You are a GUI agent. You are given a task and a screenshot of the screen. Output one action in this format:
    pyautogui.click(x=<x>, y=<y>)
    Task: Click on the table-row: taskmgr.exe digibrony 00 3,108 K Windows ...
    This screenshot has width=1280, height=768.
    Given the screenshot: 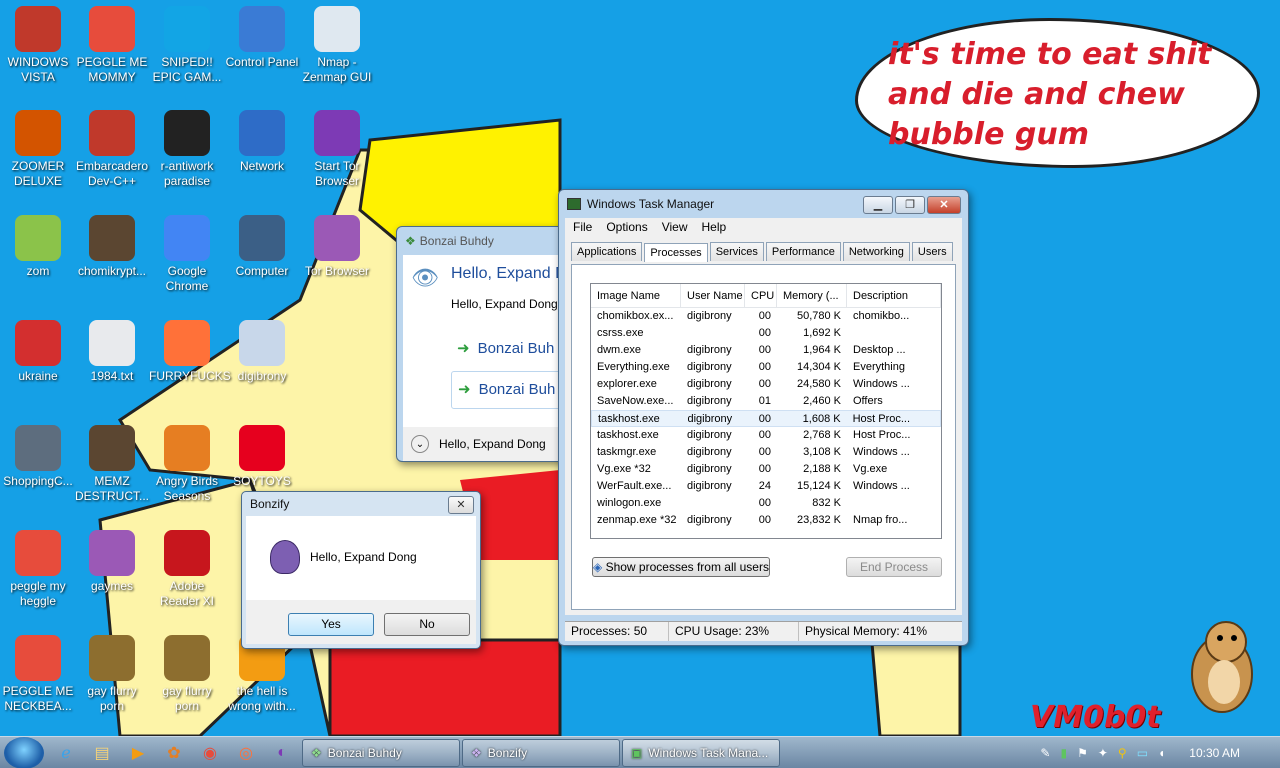 What is the action you would take?
    pyautogui.click(x=766, y=452)
    